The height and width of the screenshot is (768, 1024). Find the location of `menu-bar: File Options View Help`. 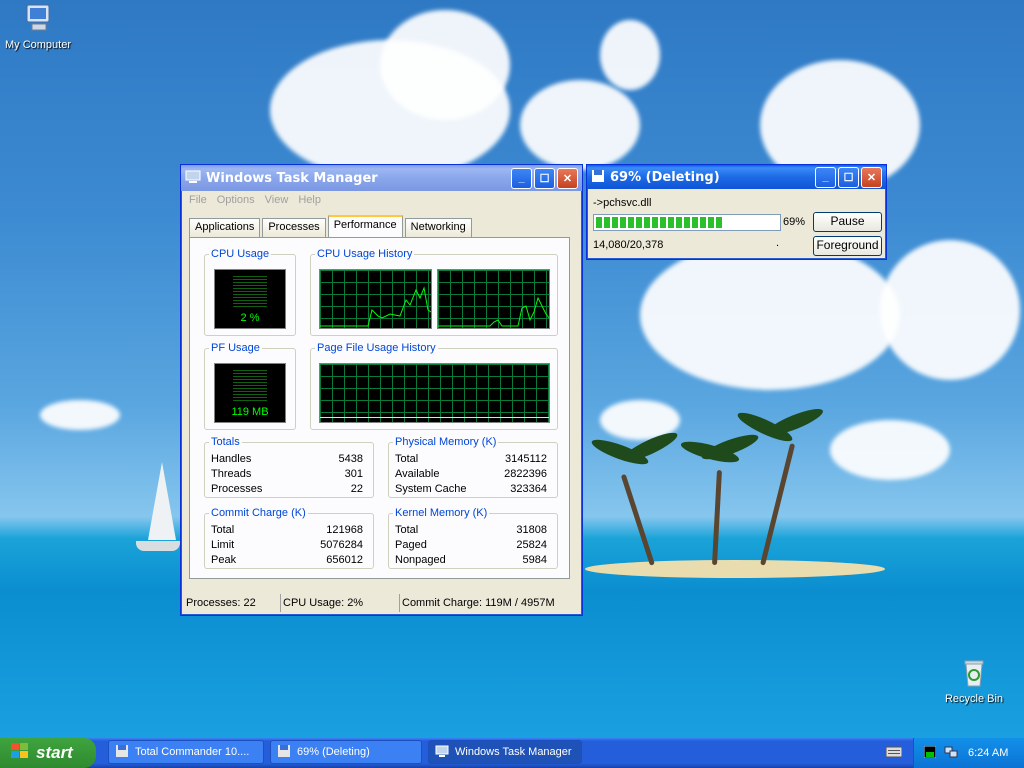

menu-bar: File Options View Help is located at coordinates (381, 200).